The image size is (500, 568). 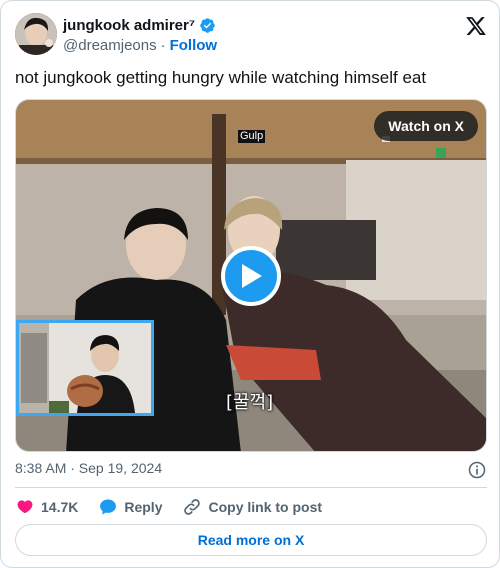 I want to click on copy-link-button: Copy link to post, so click(x=252, y=507).